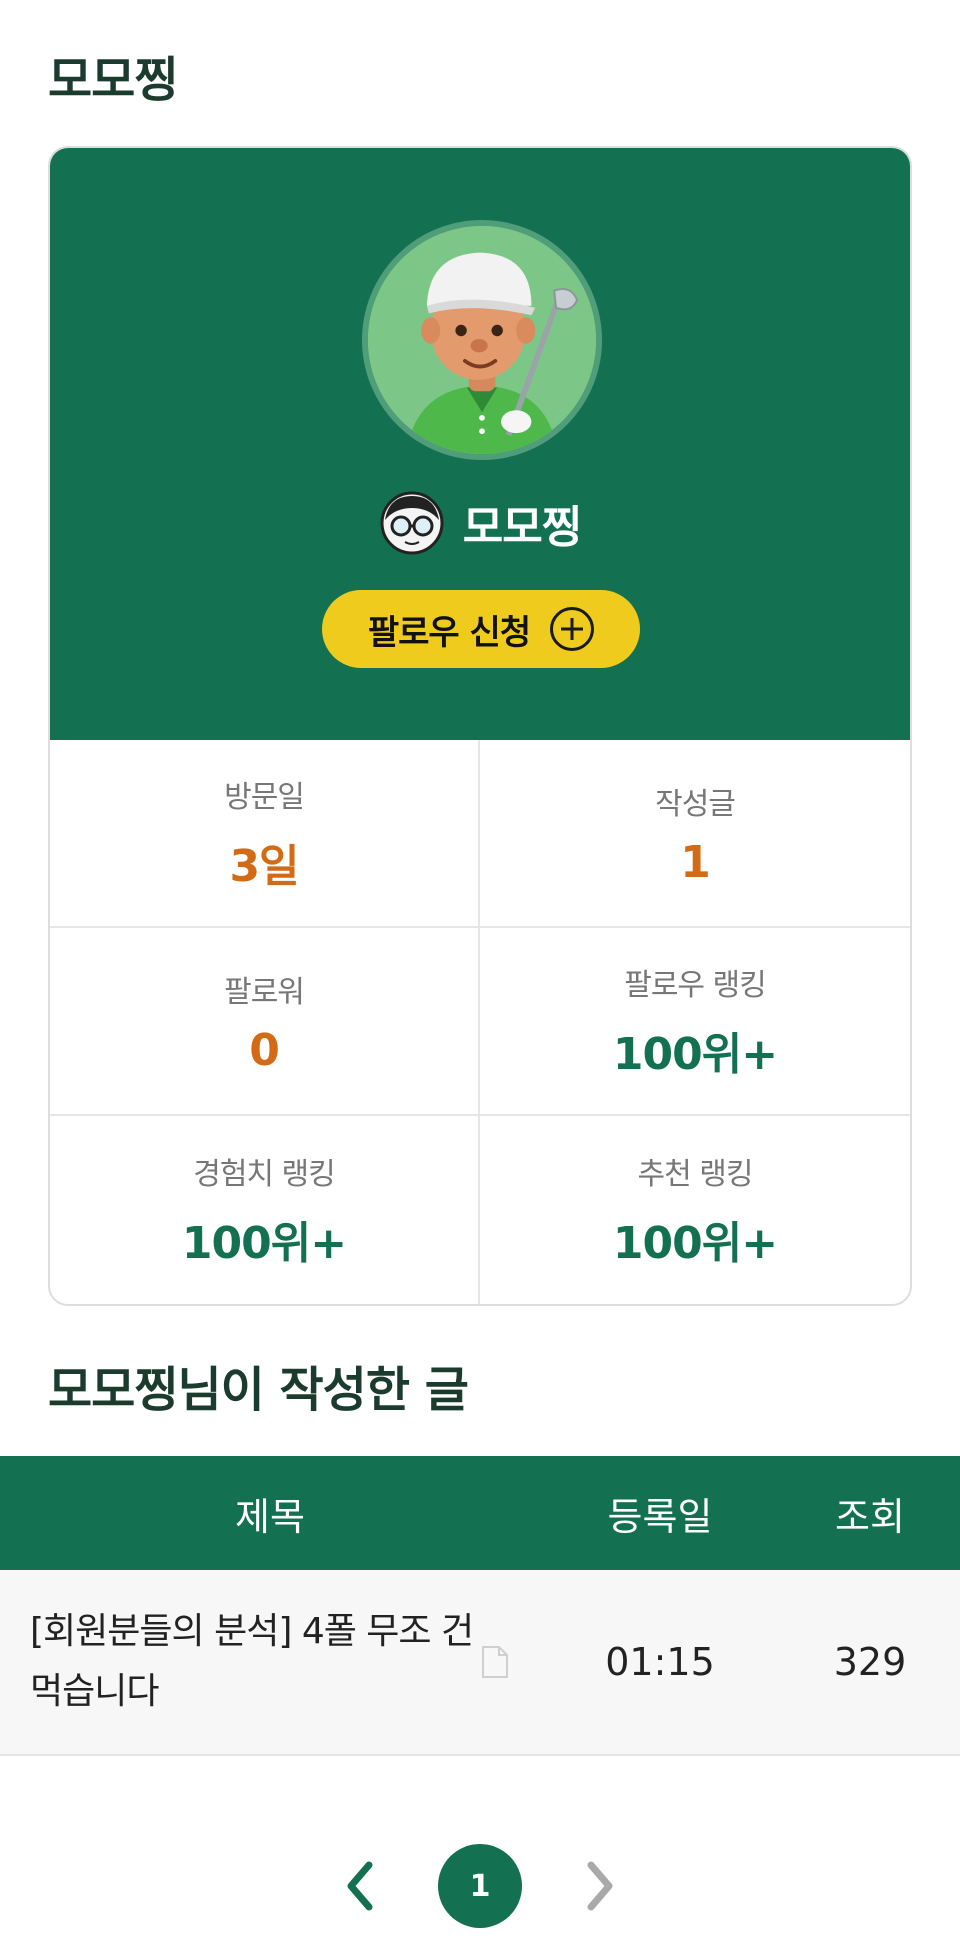 Image resolution: width=960 pixels, height=1936 pixels. What do you see at coordinates (265, 1022) in the screenshot?
I see `stat-followers: 팔로워 0` at bounding box center [265, 1022].